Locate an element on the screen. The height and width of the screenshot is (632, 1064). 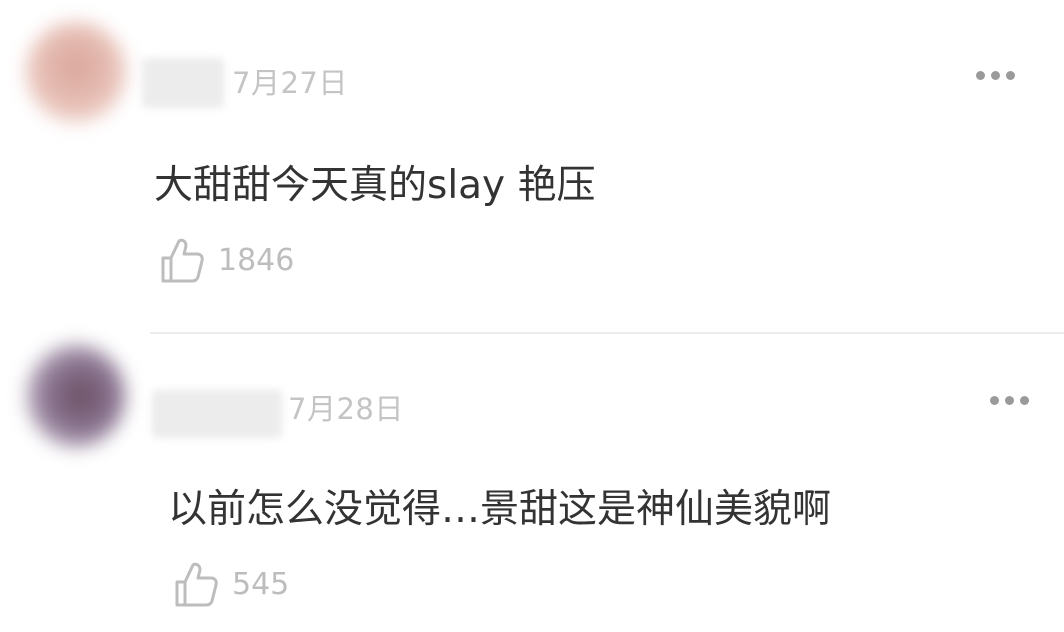
like-button: 1846 is located at coordinates (227, 260).